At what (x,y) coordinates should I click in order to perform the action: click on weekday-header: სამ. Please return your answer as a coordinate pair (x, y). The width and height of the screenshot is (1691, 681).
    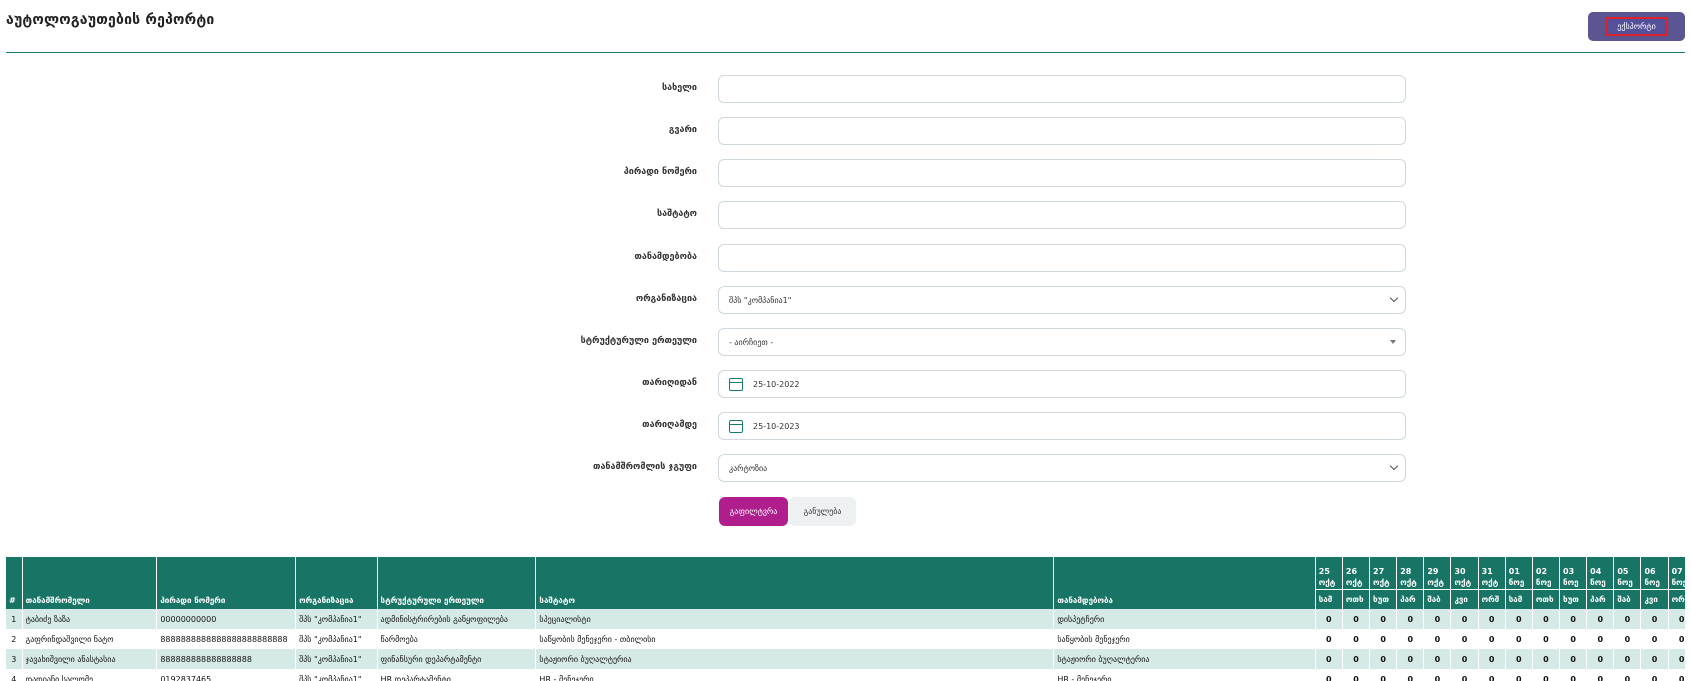
    Looking at the image, I should click on (1329, 599).